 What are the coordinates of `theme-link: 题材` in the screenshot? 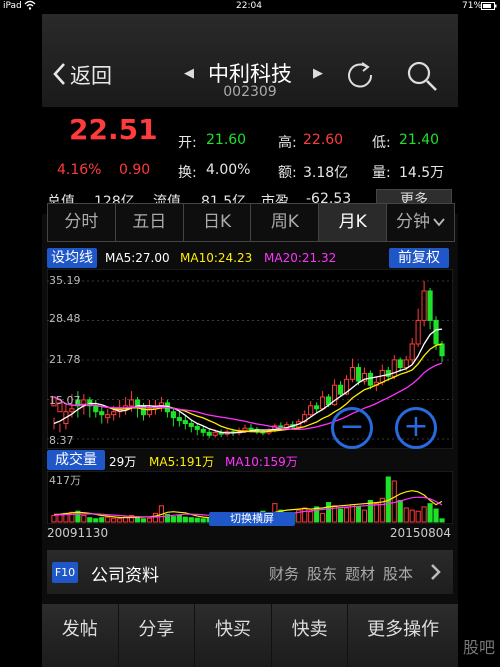 It's located at (360, 573).